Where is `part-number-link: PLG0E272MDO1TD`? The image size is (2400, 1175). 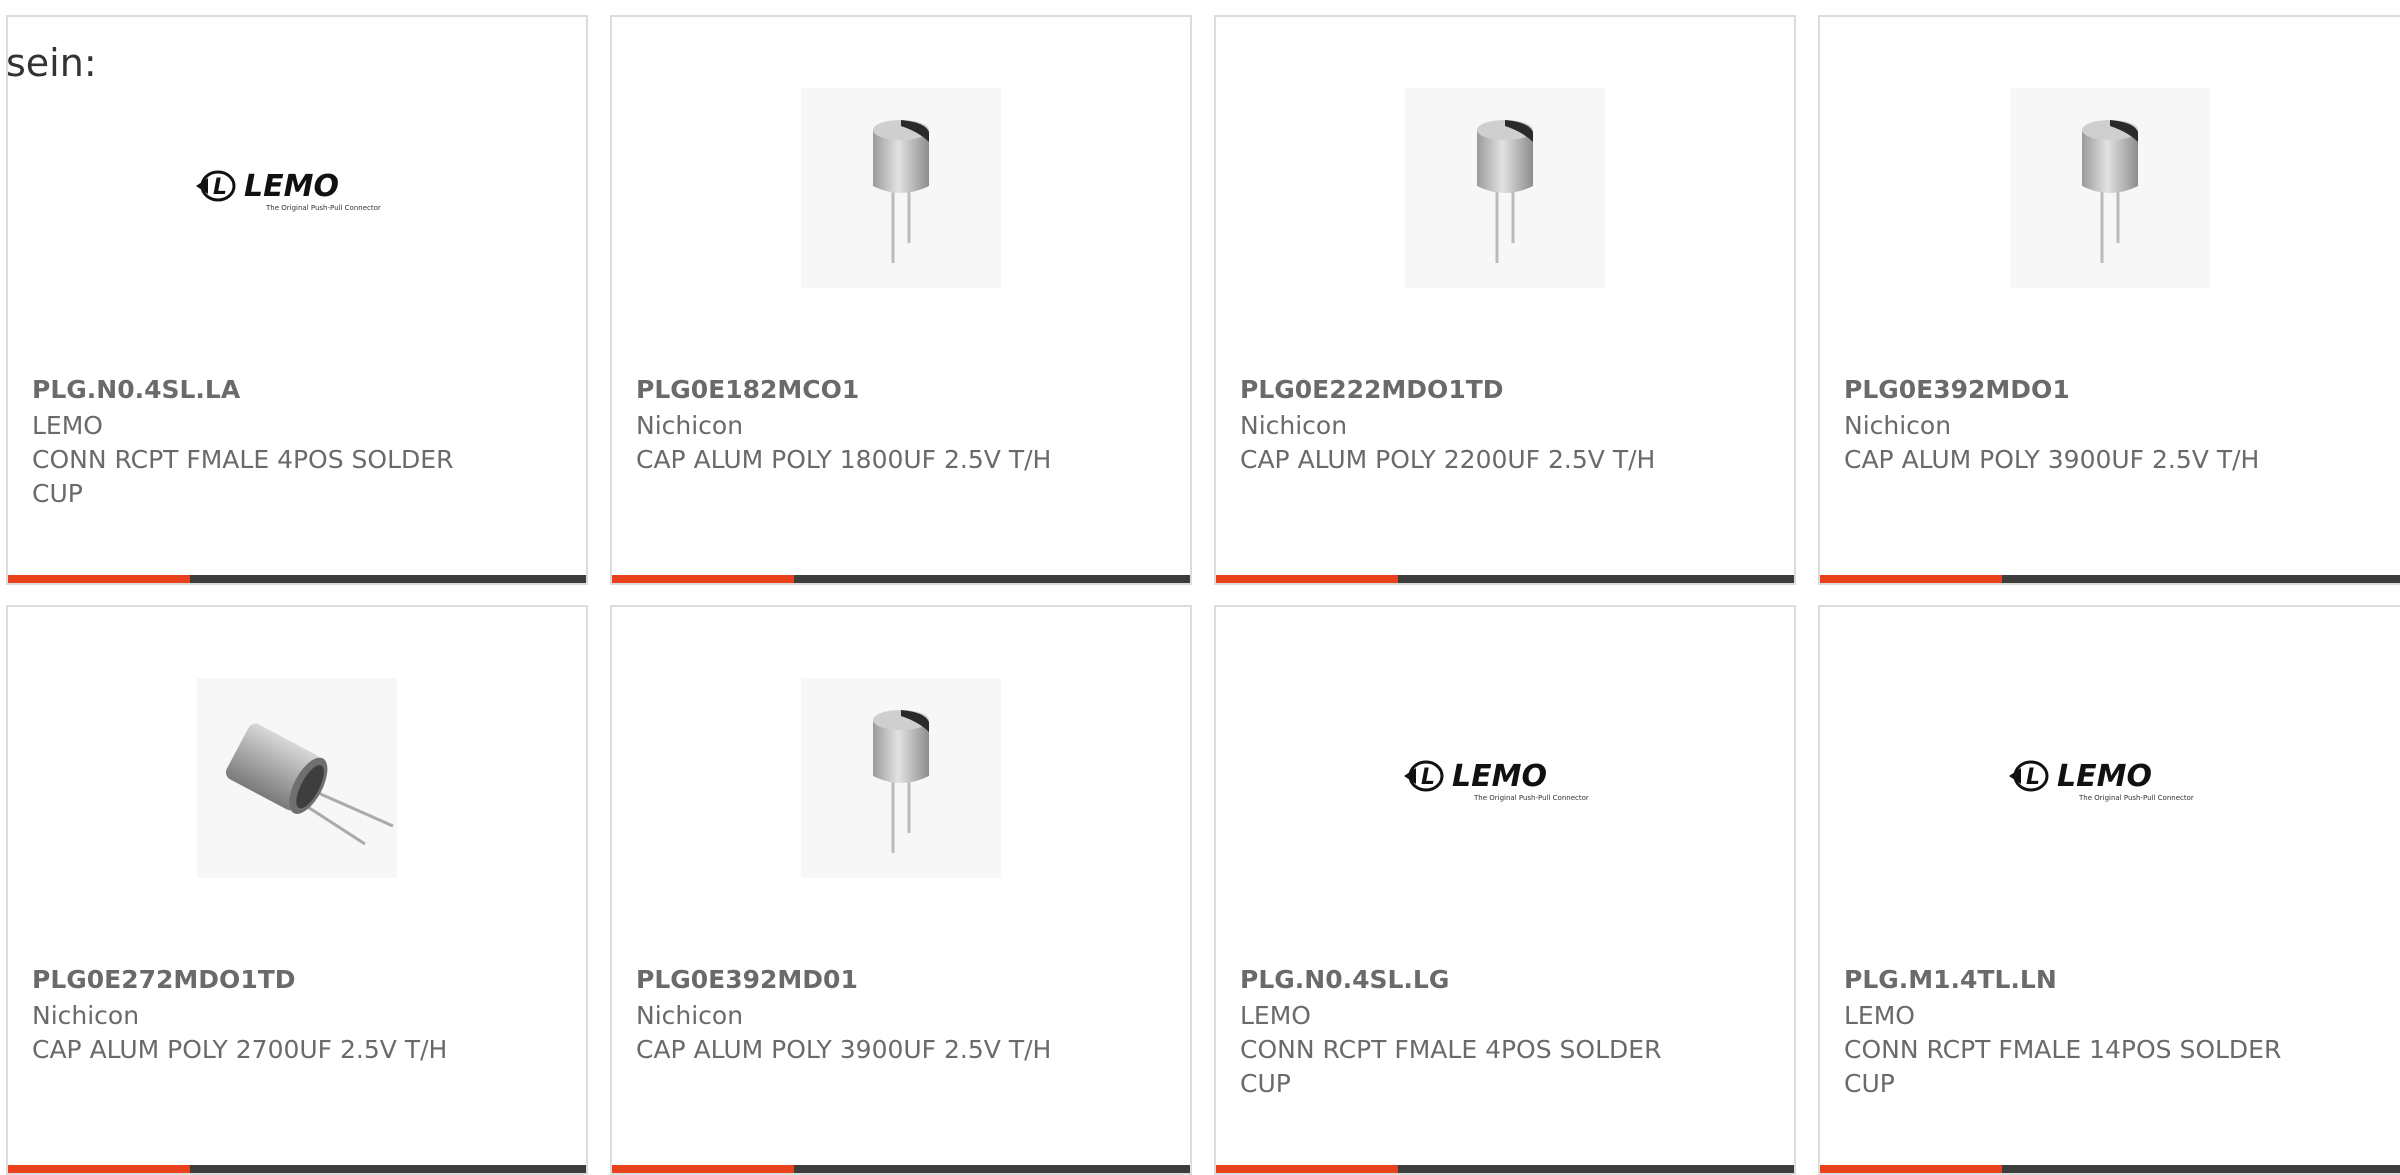
part-number-link: PLG0E272MDO1TD is located at coordinates (164, 980).